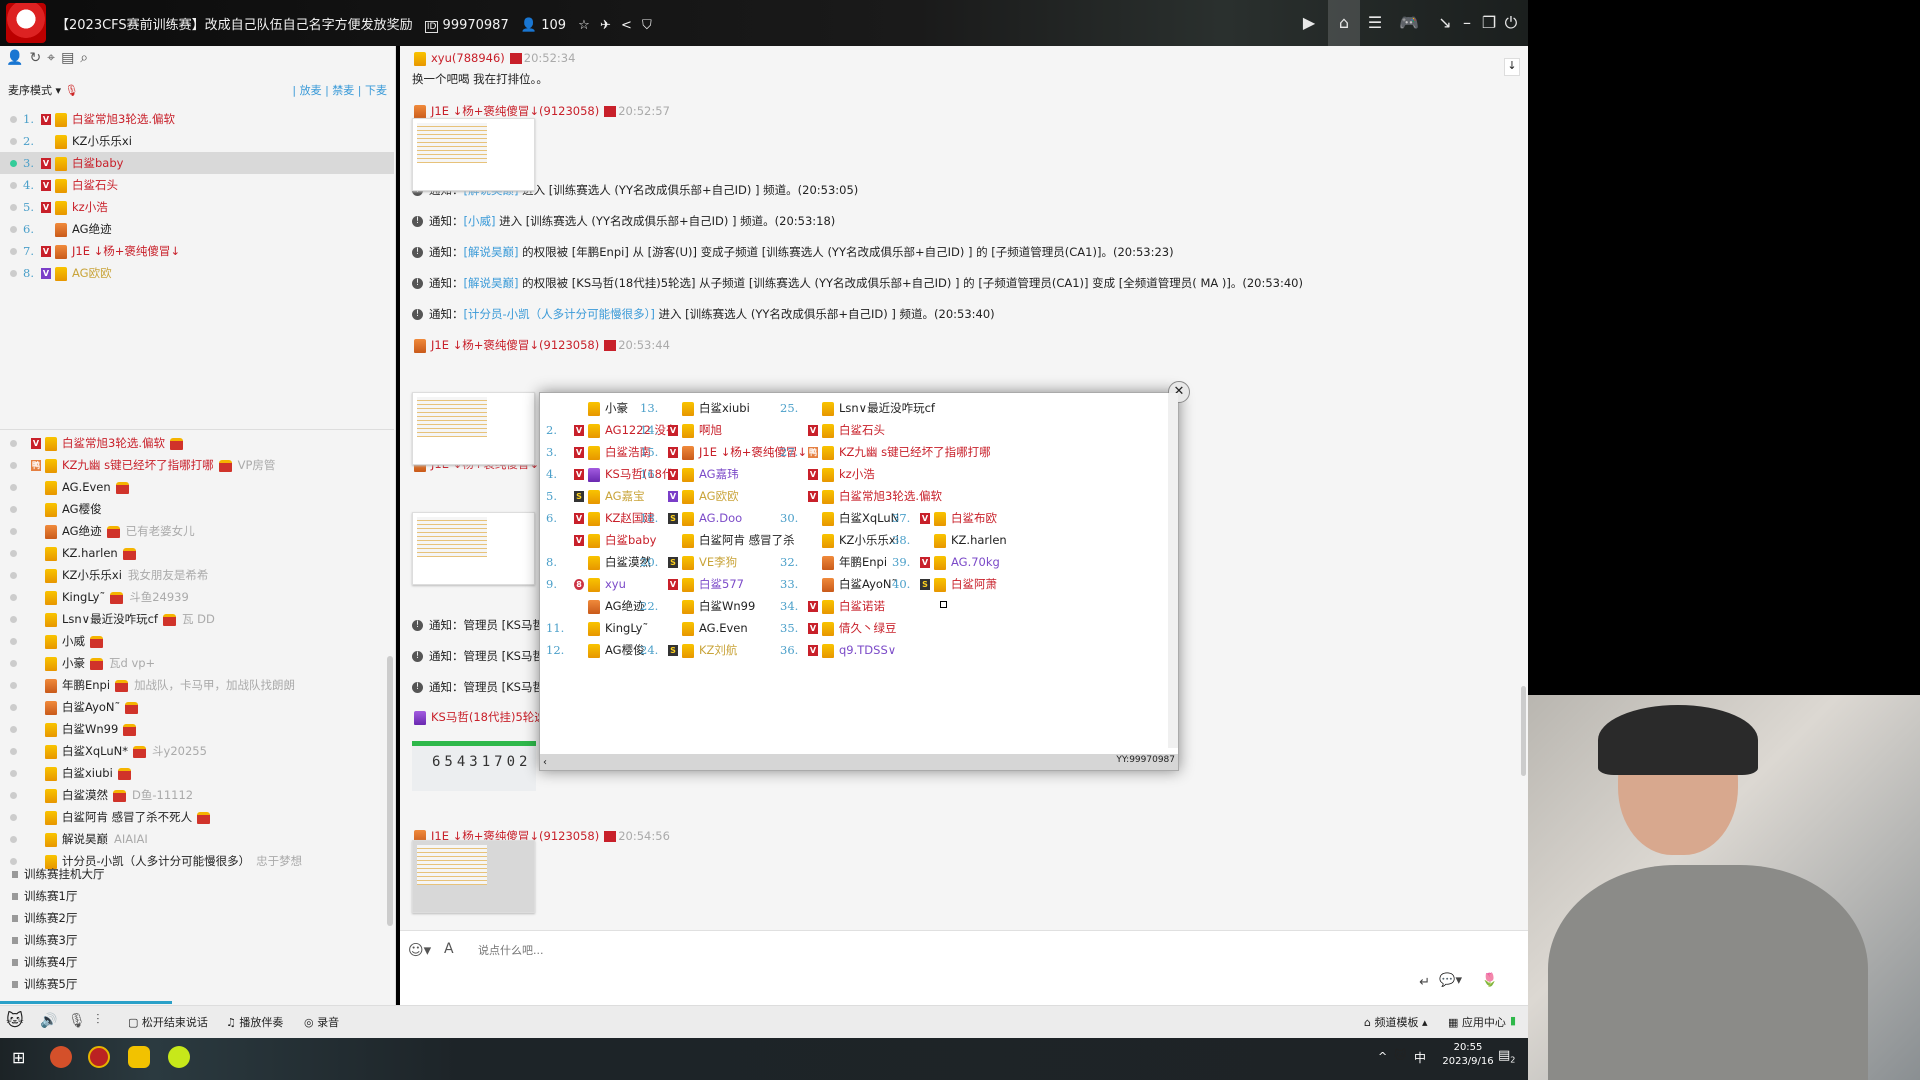 Image resolution: width=1920 pixels, height=1080 pixels. What do you see at coordinates (197, 119) in the screenshot?
I see `queue-item: 1. V 白鲨常旭3轮选.偏软` at bounding box center [197, 119].